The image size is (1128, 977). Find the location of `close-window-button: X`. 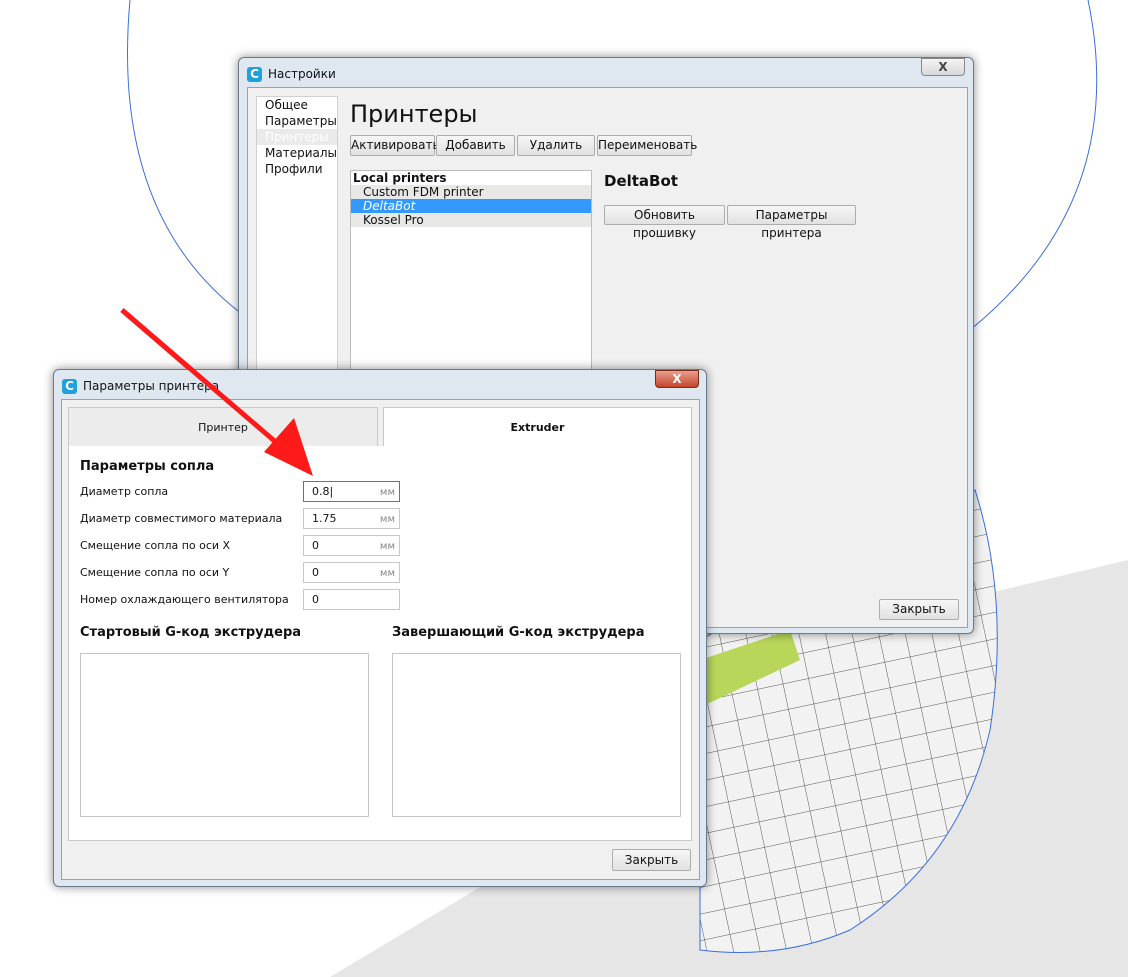

close-window-button: X is located at coordinates (943, 67).